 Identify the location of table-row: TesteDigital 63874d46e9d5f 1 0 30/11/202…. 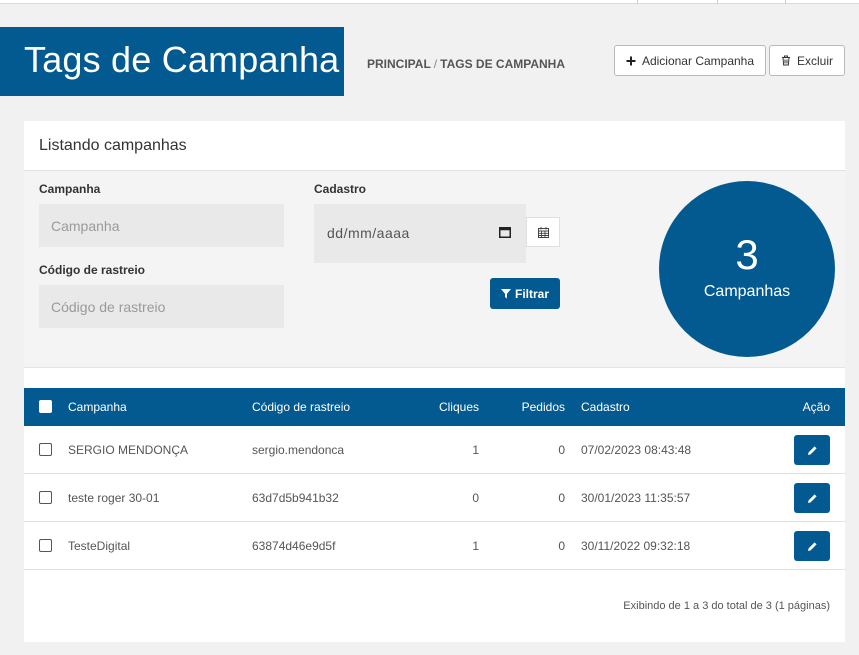
(434, 546).